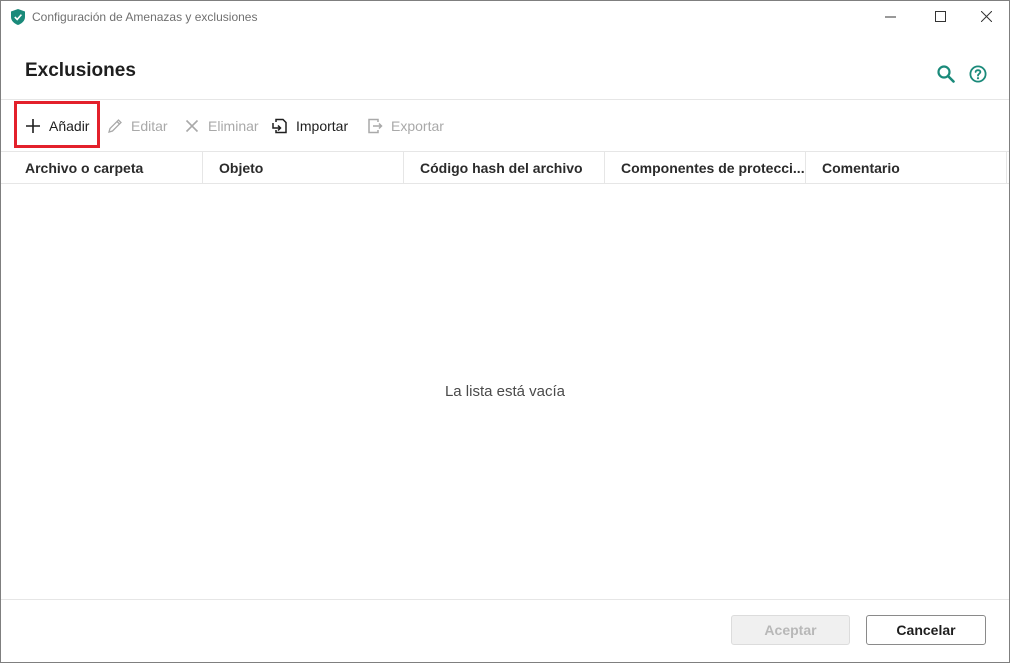  What do you see at coordinates (375, 126) in the screenshot?
I see `export-icon` at bounding box center [375, 126].